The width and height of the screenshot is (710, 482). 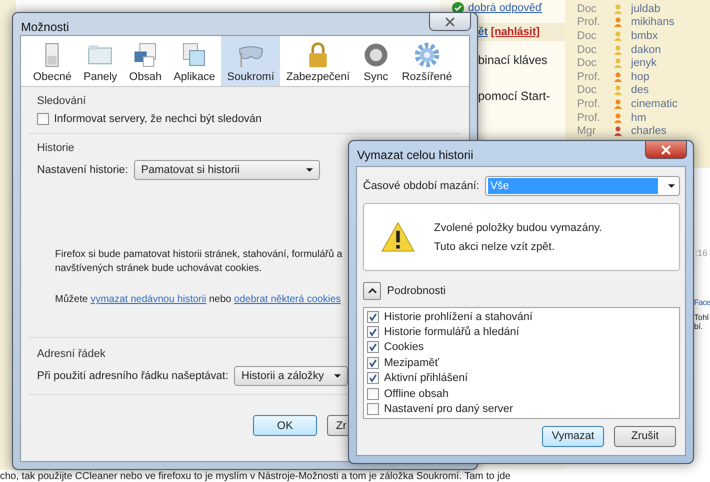 What do you see at coordinates (62, 101) in the screenshot?
I see `group-heading: Sledování` at bounding box center [62, 101].